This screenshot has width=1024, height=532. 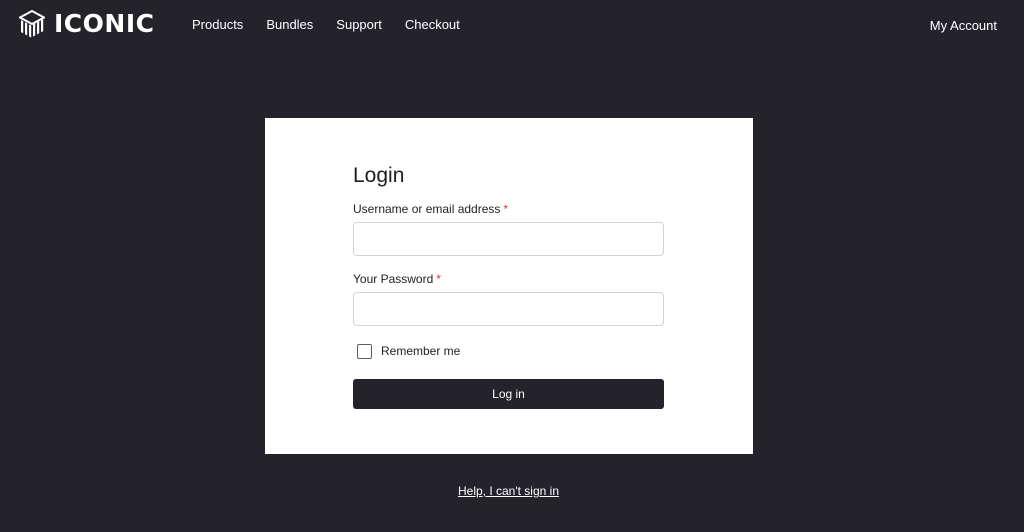 I want to click on remember-me-checkbox, so click(x=364, y=351).